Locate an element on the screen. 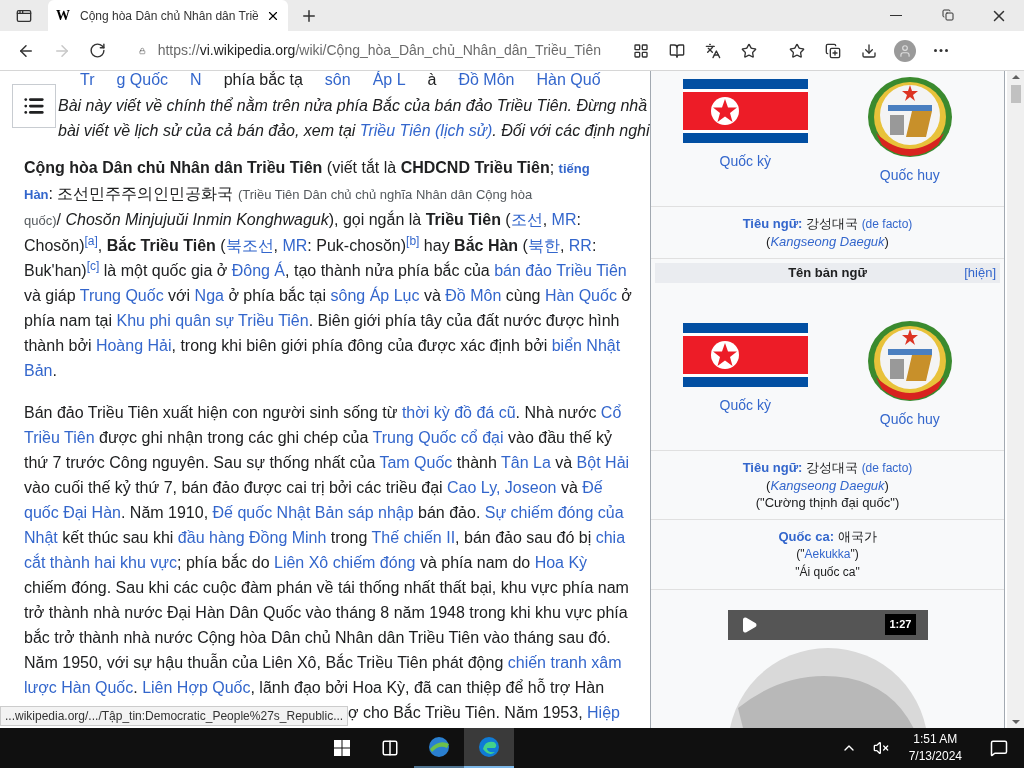 This screenshot has height=768, width=1024. tab-title: Cộng hòa Dân chủ Nhân dân Triề is located at coordinates (169, 16).